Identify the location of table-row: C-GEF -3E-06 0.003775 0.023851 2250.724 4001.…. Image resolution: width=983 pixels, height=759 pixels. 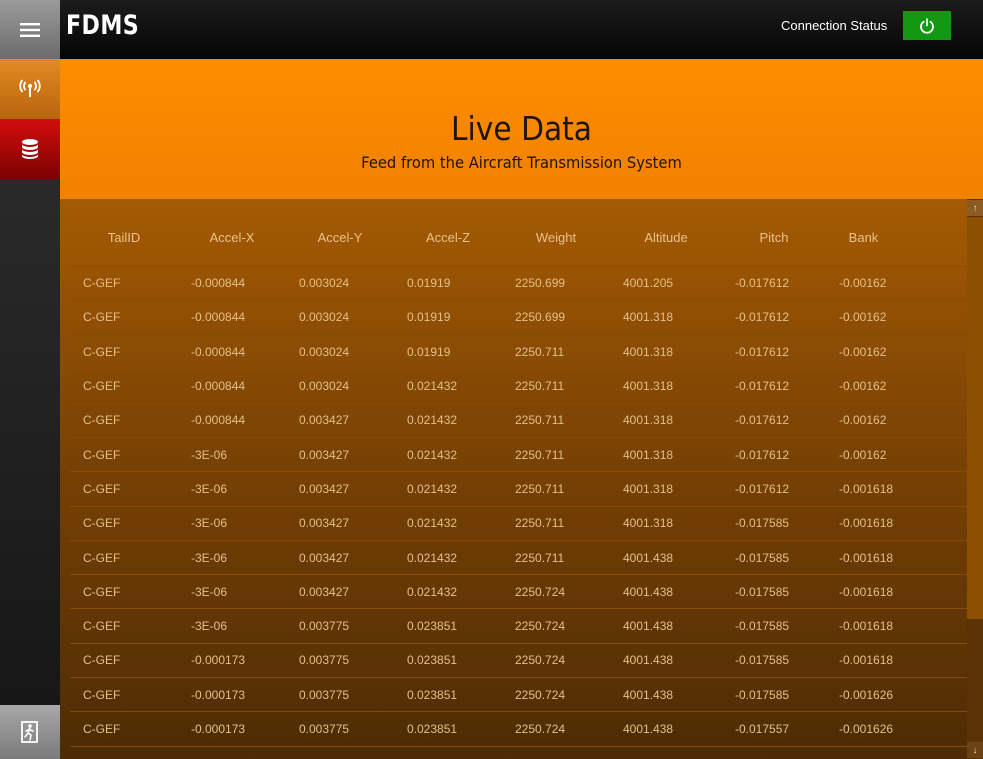
(518, 626).